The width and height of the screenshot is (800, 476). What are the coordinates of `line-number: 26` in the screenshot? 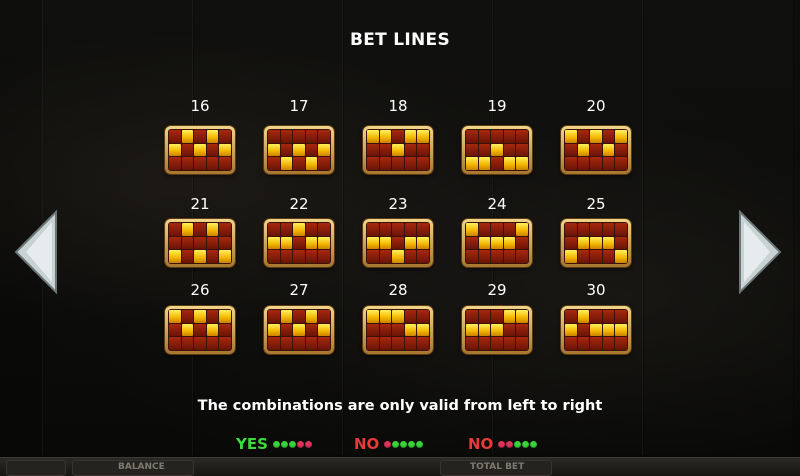 It's located at (200, 290).